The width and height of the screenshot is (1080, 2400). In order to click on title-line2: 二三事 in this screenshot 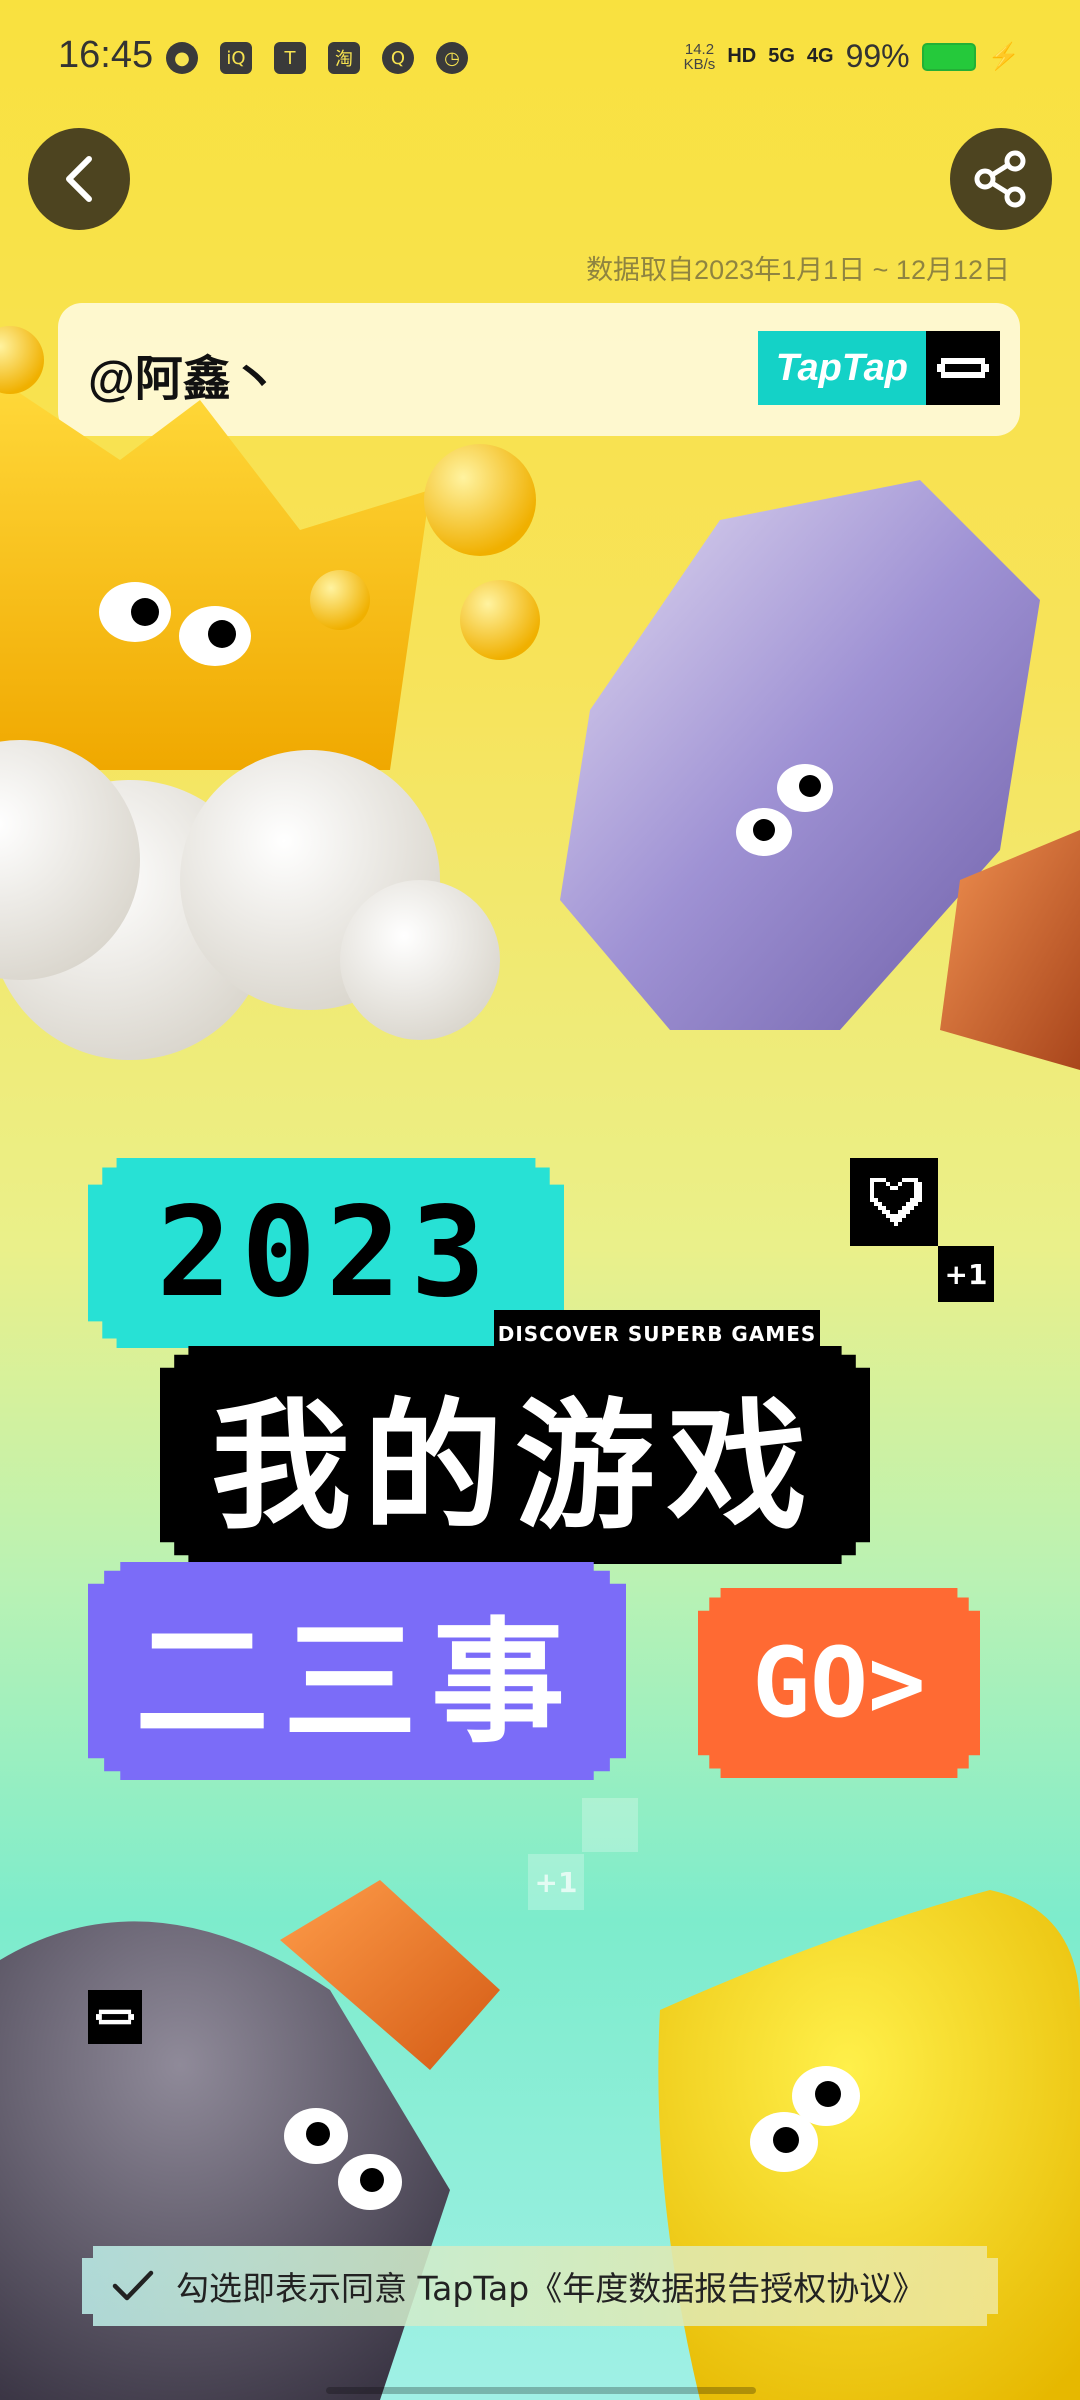, I will do `click(356, 1683)`.